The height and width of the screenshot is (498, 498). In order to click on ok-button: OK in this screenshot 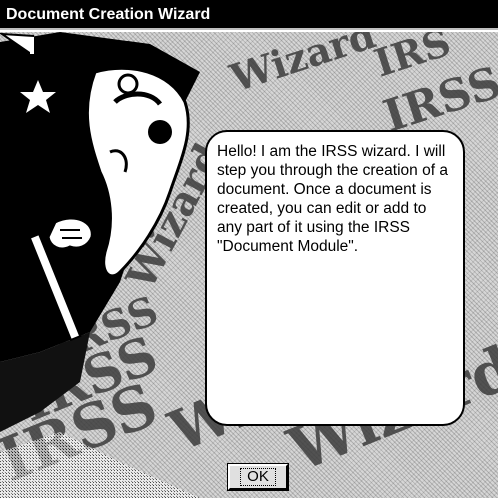, I will do `click(258, 477)`.